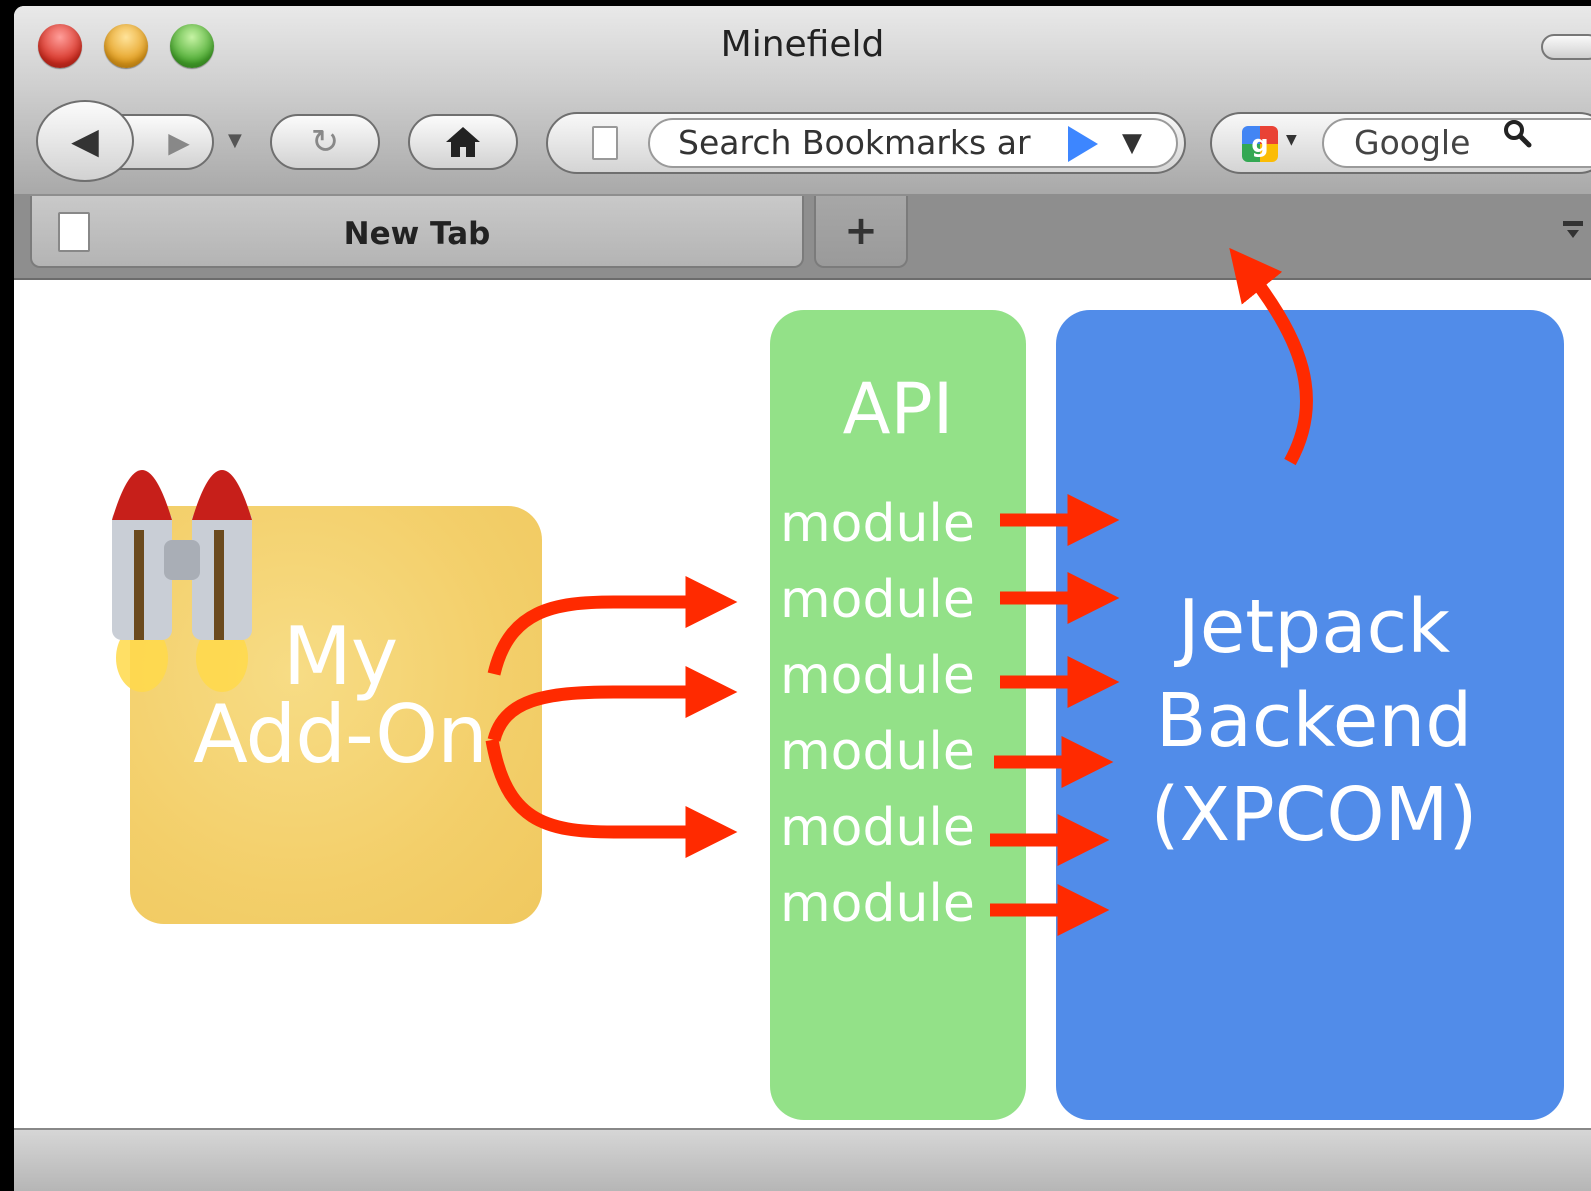 Image resolution: width=1591 pixels, height=1191 pixels. I want to click on back-arrow-icon: ◀, so click(85, 141).